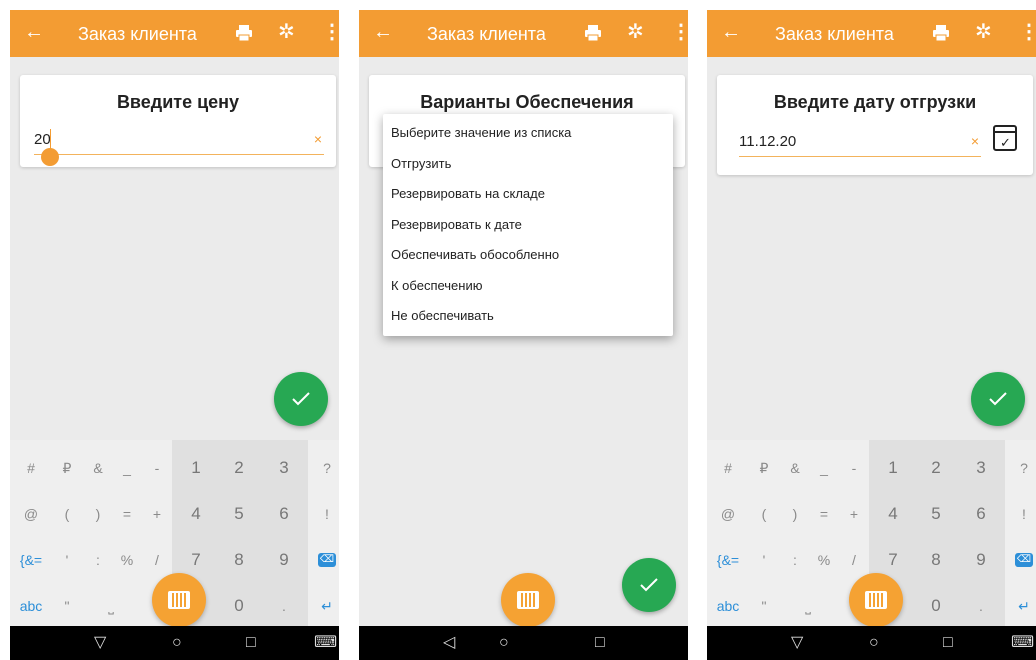 The height and width of the screenshot is (660, 1036). What do you see at coordinates (449, 643) in the screenshot?
I see `nav-back-icon: ◁` at bounding box center [449, 643].